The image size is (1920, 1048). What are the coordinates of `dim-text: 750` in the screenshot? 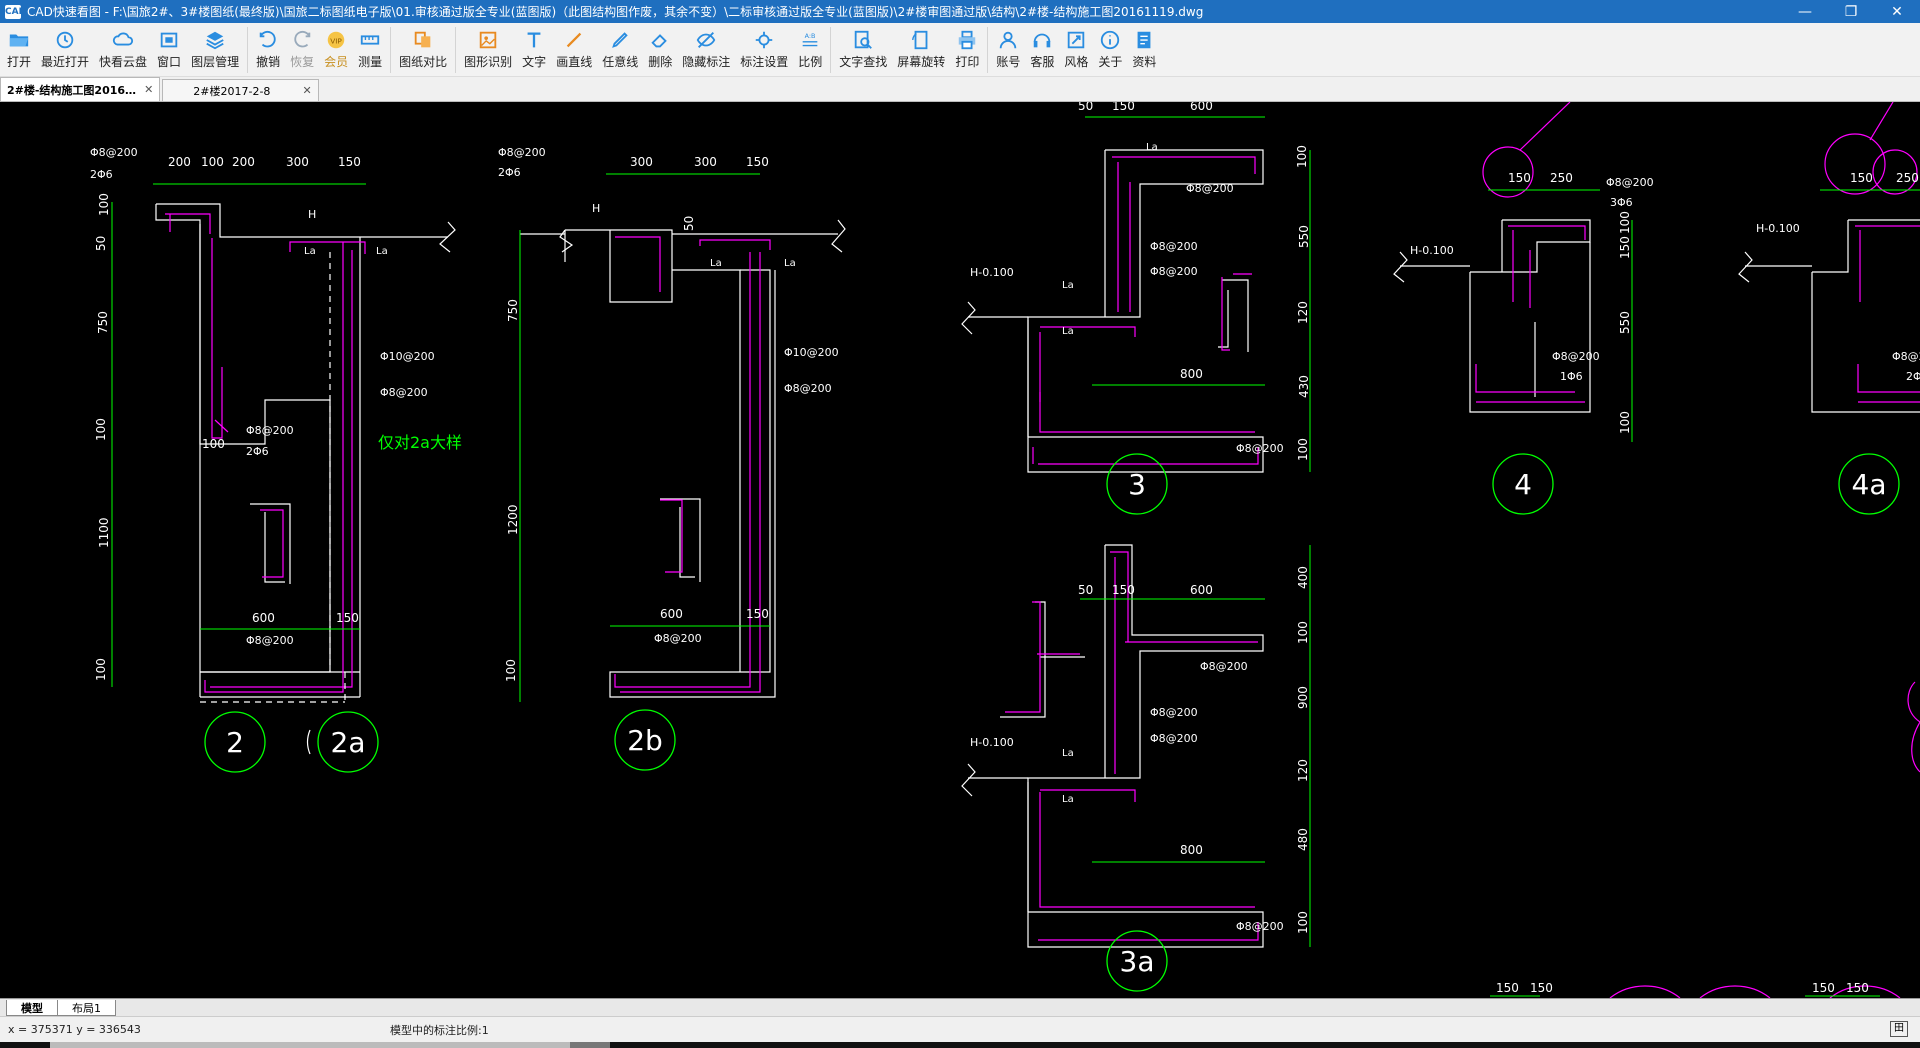 It's located at (103, 322).